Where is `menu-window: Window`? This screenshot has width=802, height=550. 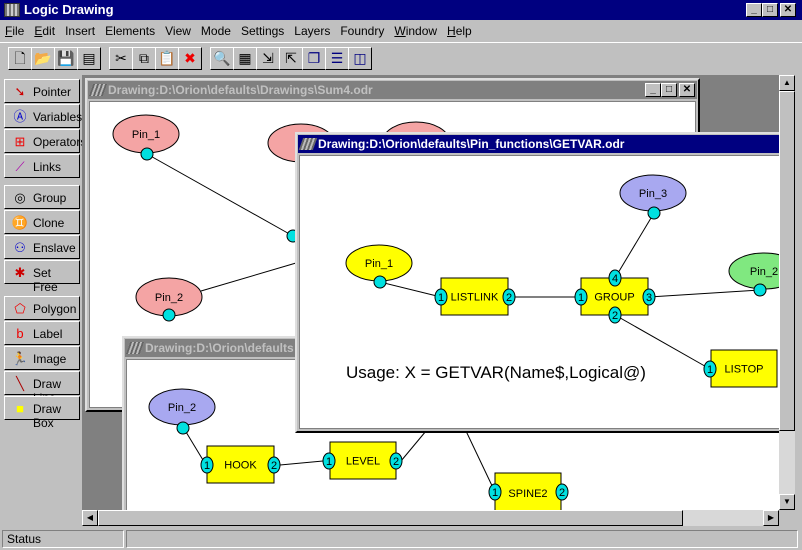 menu-window: Window is located at coordinates (415, 31).